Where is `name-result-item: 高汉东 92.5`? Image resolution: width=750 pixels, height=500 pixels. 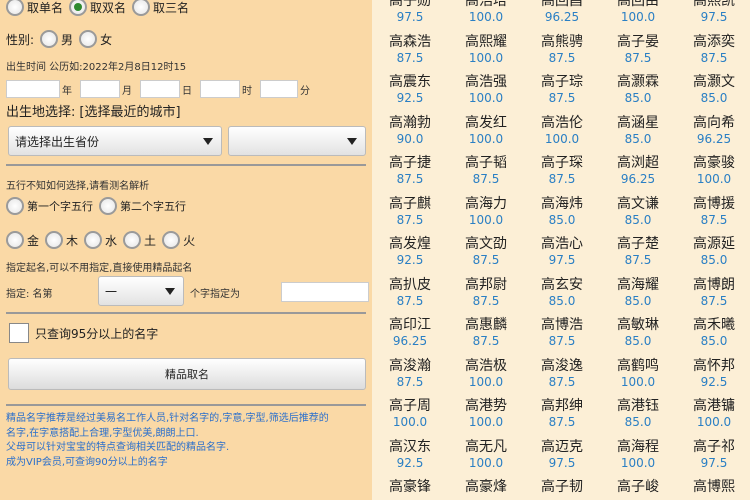 name-result-item: 高汉东 92.5 is located at coordinates (410, 455).